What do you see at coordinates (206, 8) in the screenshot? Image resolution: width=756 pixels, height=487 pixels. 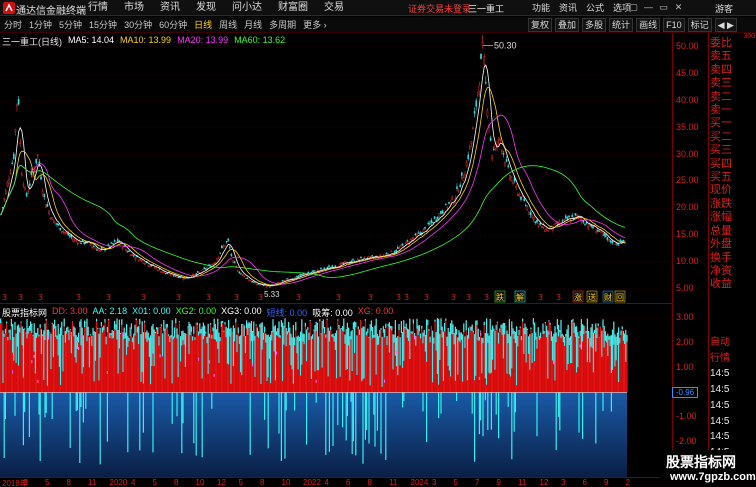 I see `menu-item-3: 发现` at bounding box center [206, 8].